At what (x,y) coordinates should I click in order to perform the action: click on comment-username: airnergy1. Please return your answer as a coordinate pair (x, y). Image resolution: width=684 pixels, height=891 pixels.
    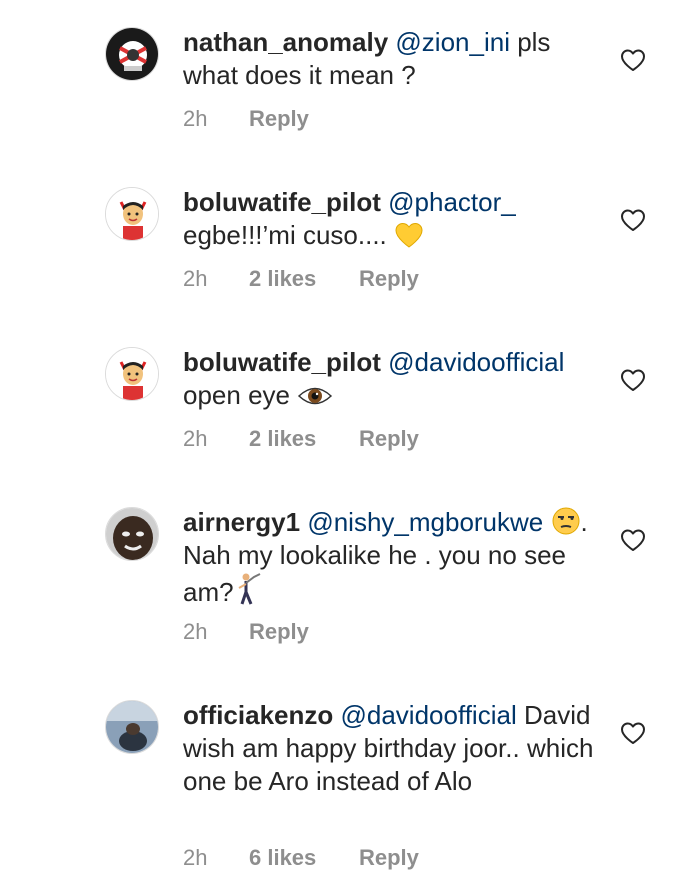
    Looking at the image, I should click on (241, 522).